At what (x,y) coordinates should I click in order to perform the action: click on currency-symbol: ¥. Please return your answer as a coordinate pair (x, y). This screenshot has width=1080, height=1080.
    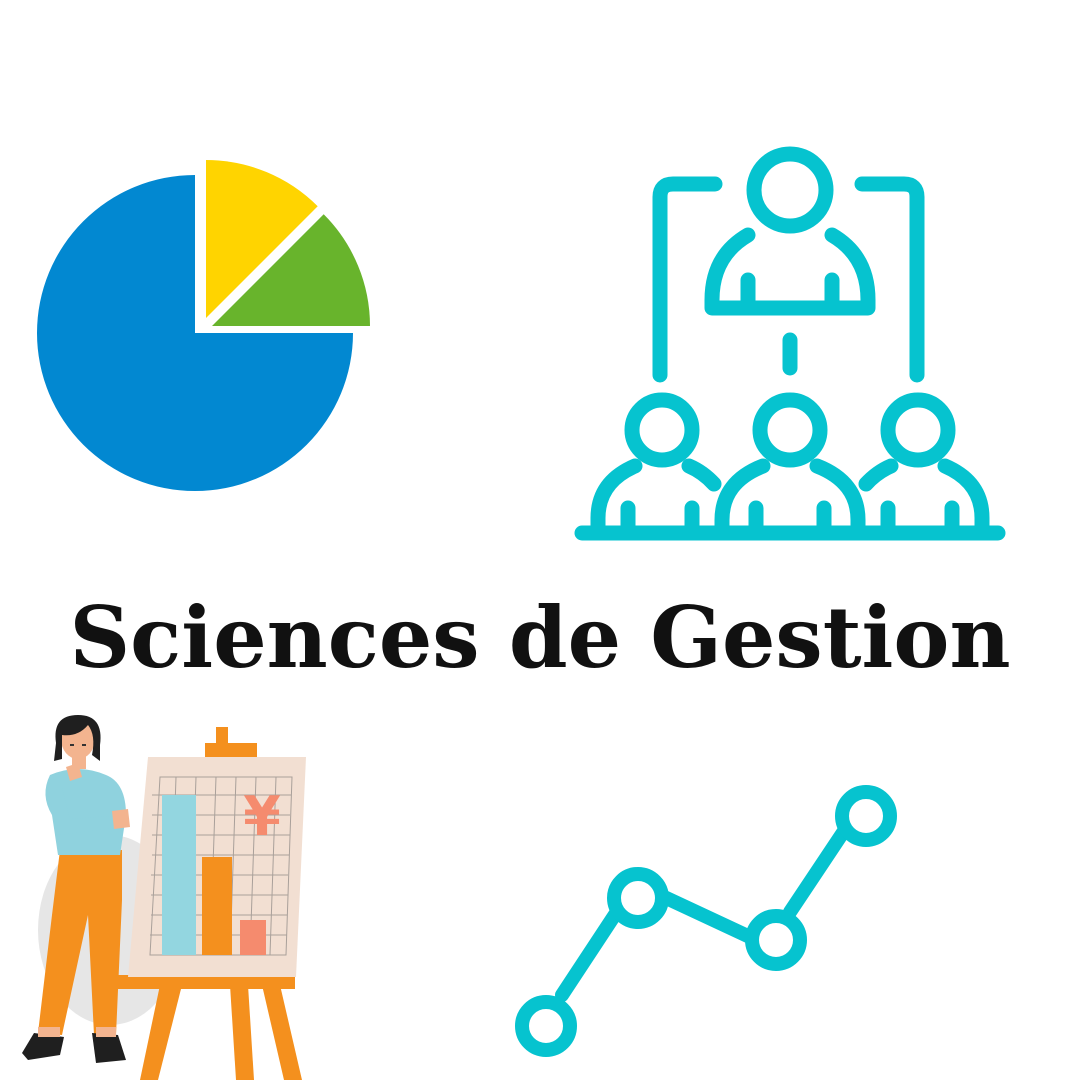
    Looking at the image, I should click on (262, 816).